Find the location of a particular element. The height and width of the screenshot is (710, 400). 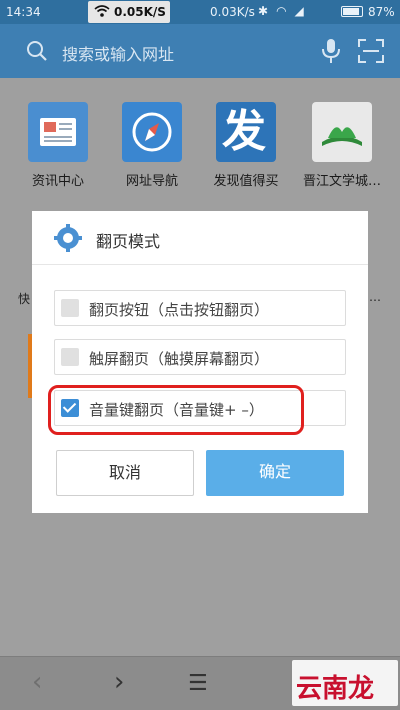

tile-news: 资讯中心 is located at coordinates (58, 145).